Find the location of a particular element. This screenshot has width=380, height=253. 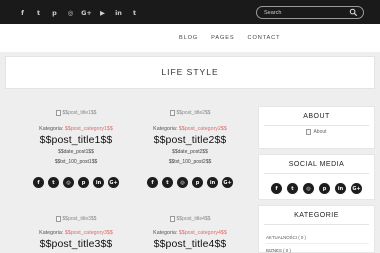

sidebar-social-icons: f t ◎ p in G+ is located at coordinates (316, 188).